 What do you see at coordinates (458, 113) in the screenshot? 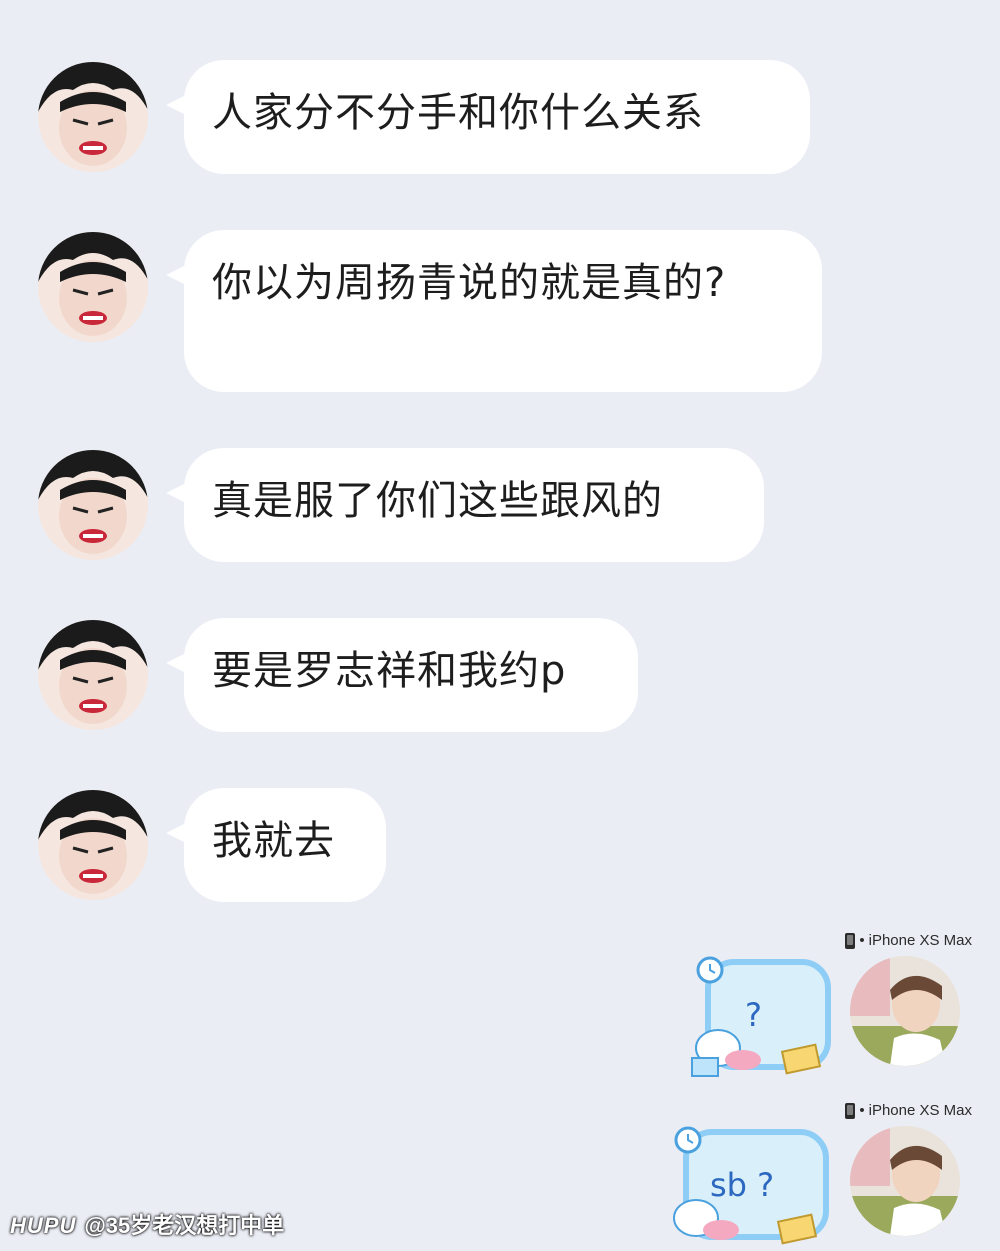
I see `message-text: 人家分不分手和你什么关系` at bounding box center [458, 113].